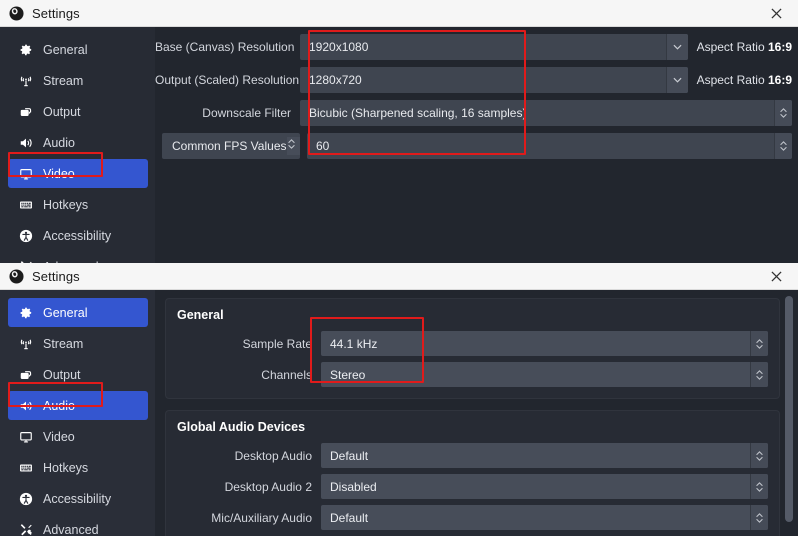 This screenshot has width=798, height=536. Describe the element at coordinates (26, 529) in the screenshot. I see `tools-icon` at that location.